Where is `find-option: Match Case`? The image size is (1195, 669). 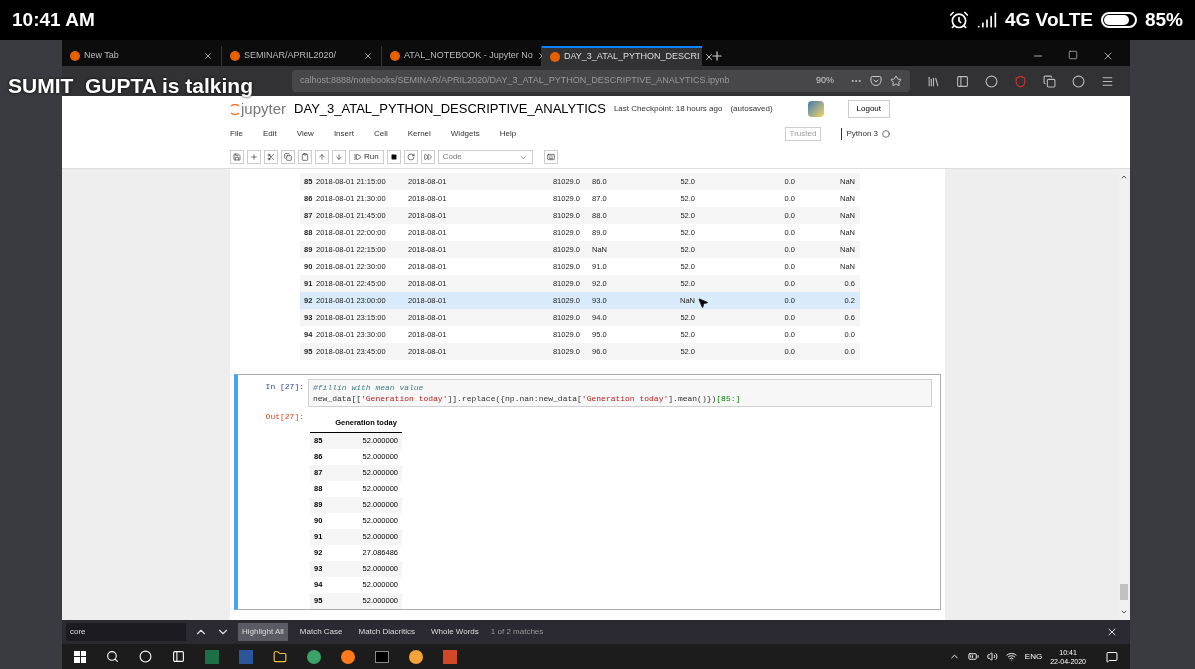
find-option: Match Case is located at coordinates (321, 632).